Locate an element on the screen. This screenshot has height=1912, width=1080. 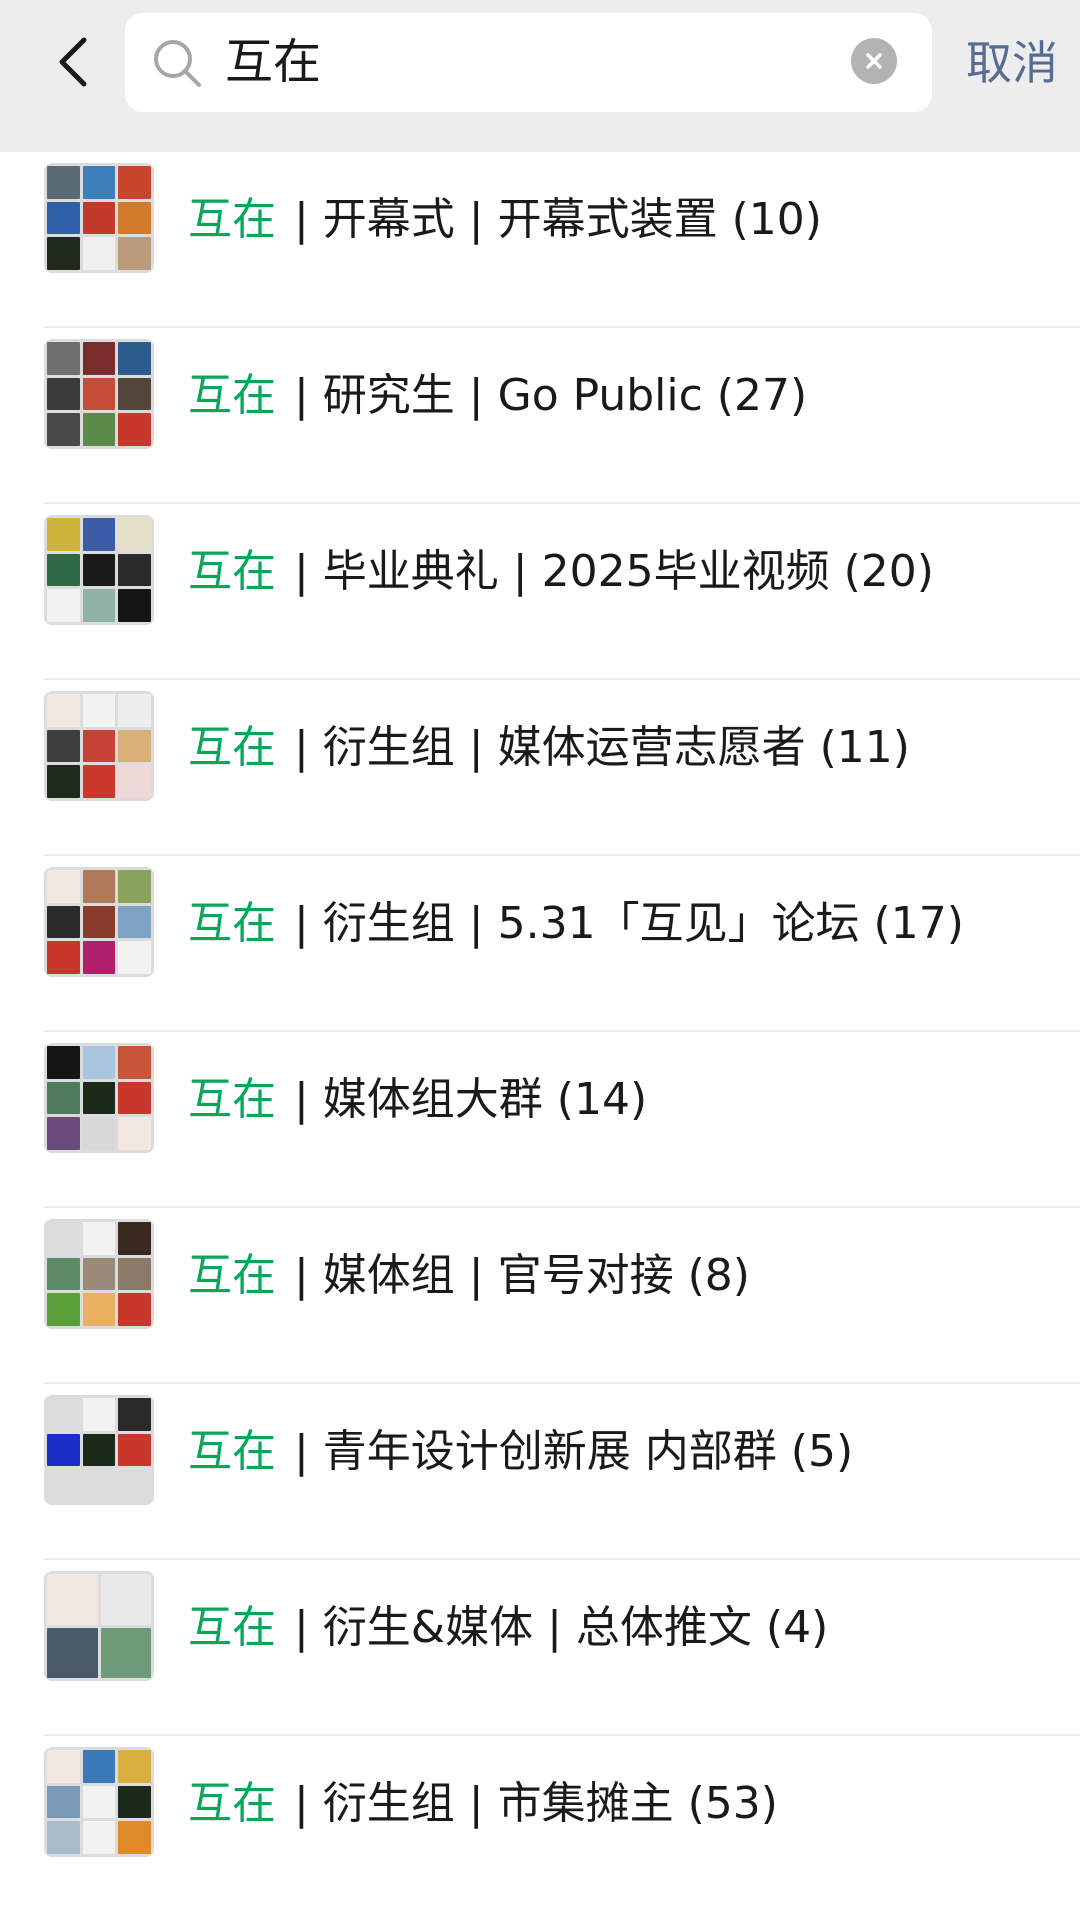
group-chat-item: 互在 | 开幕式 | 开幕式装置 (10) is located at coordinates (540, 240).